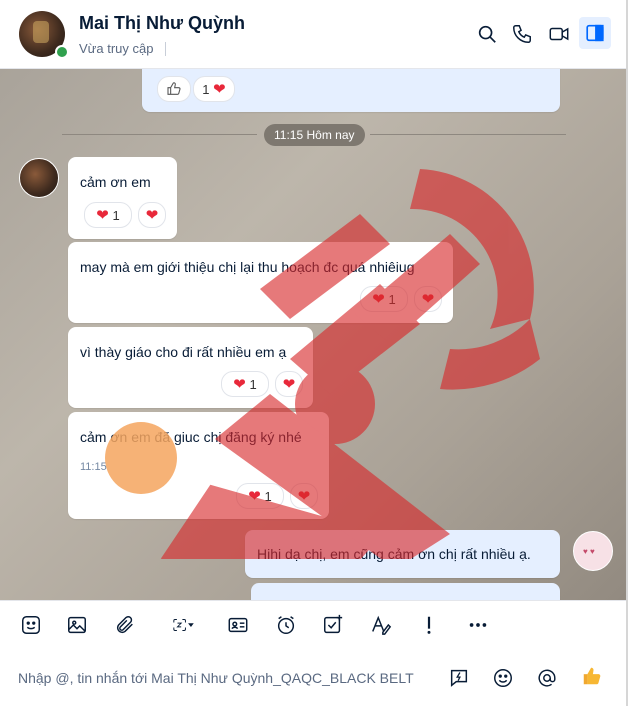 The image size is (628, 706). What do you see at coordinates (314, 135) in the screenshot?
I see `time-divider: 11:15 Hôm nay` at bounding box center [314, 135].